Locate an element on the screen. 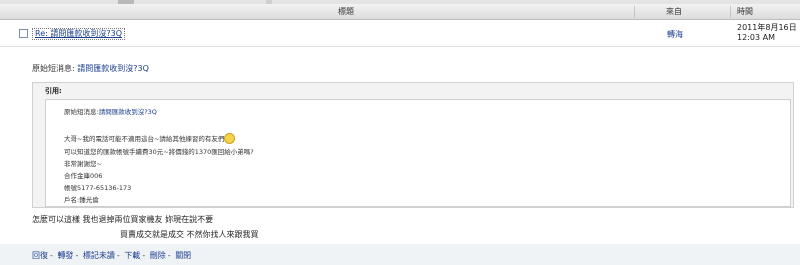  message-date: 2011年8月16日 is located at coordinates (767, 27).